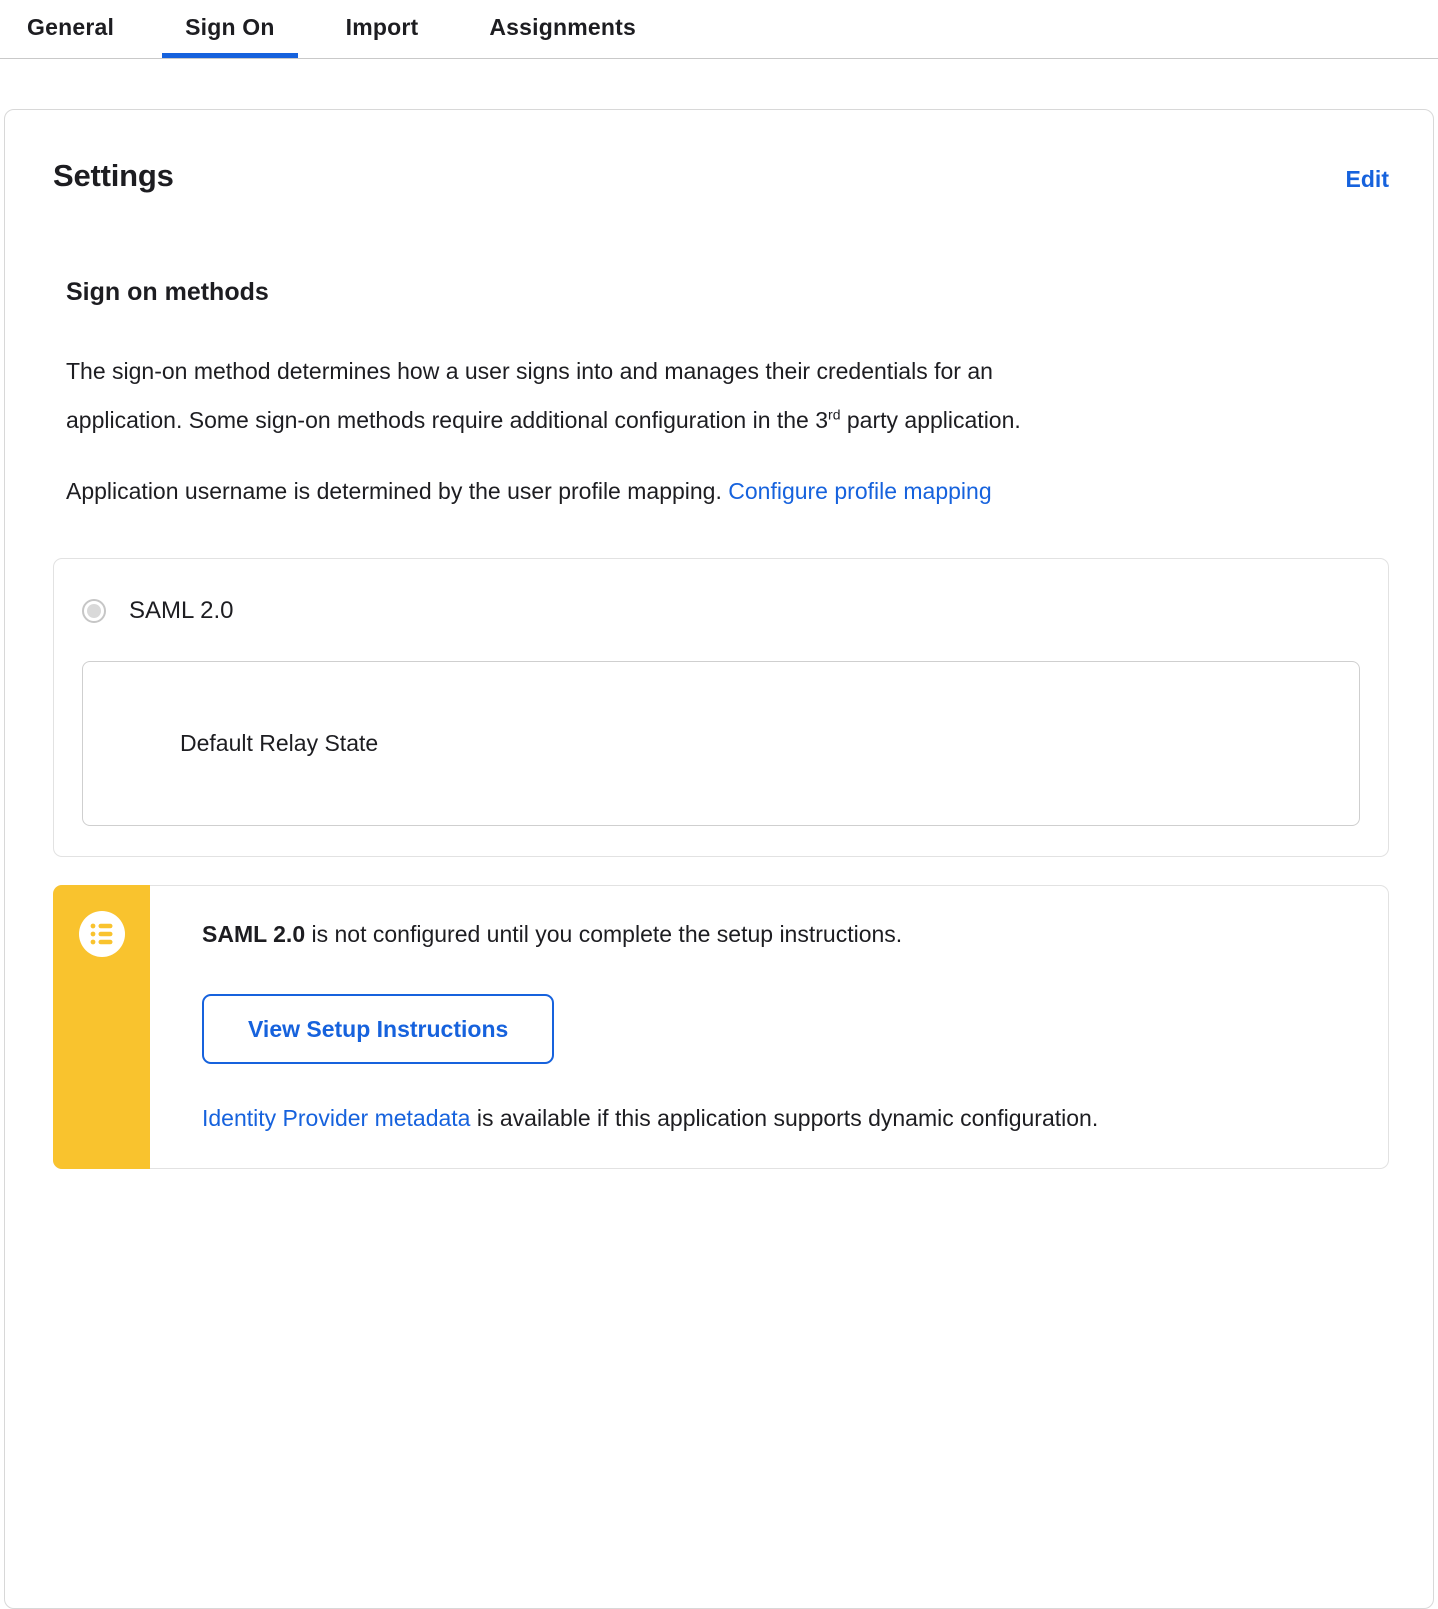 This screenshot has height=1609, width=1438. I want to click on list-icon, so click(101, 934).